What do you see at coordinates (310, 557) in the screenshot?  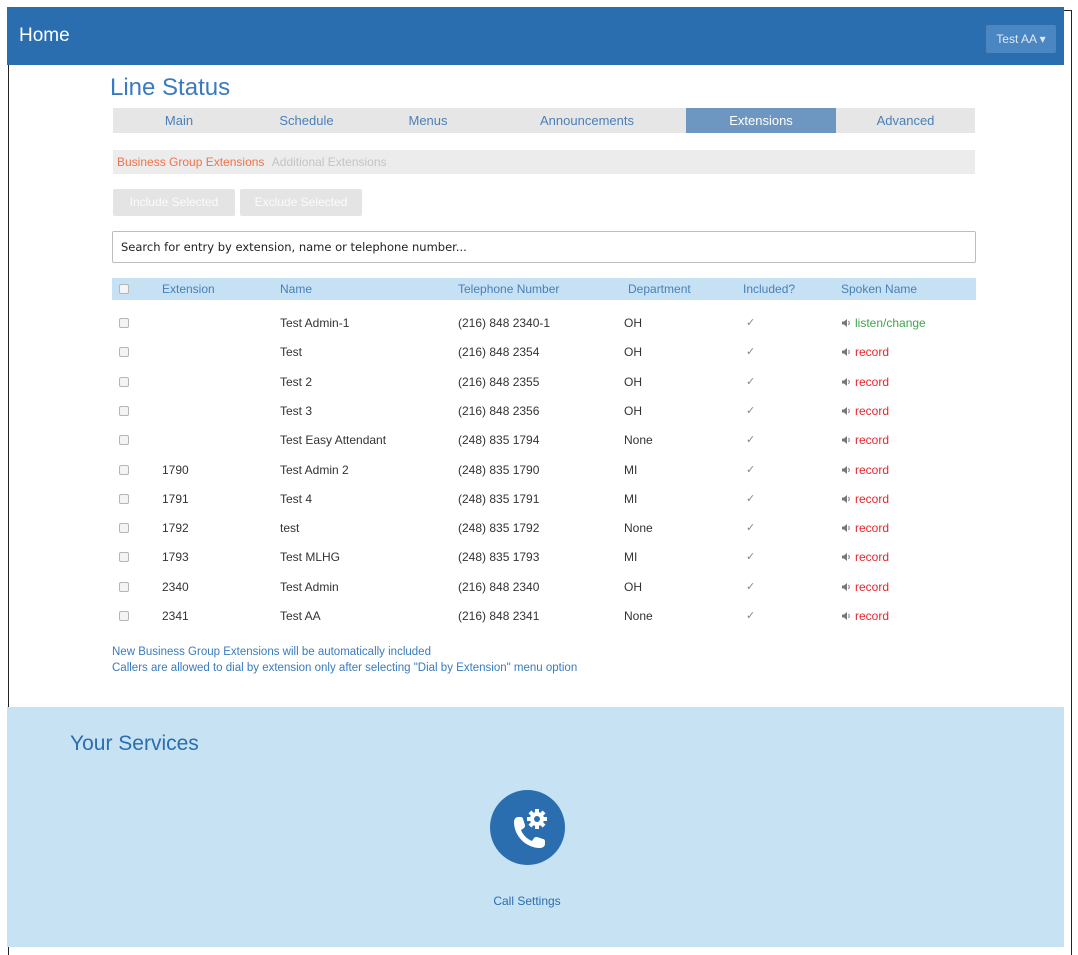 I see `cell-name: Test MLHG` at bounding box center [310, 557].